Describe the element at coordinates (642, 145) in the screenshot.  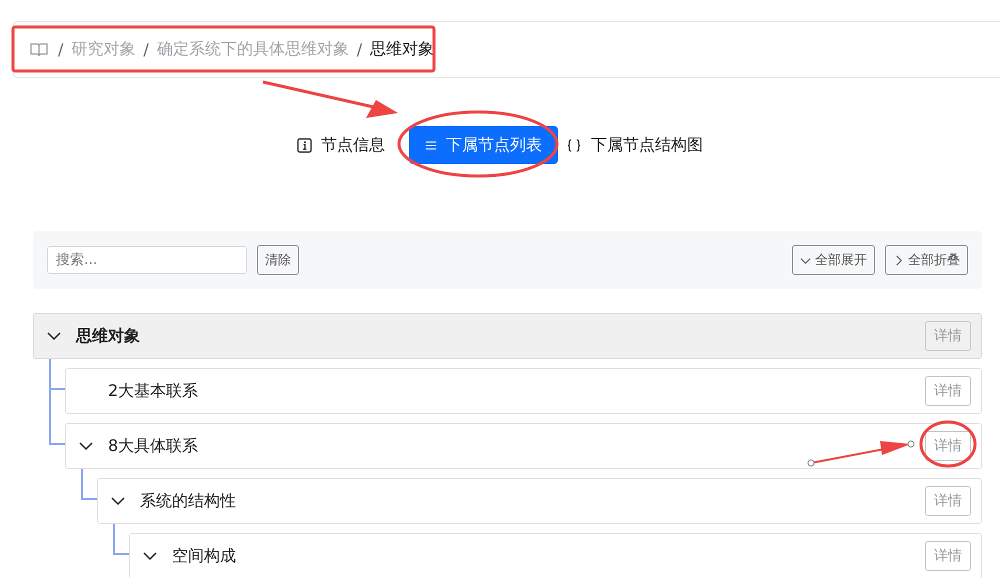
I see `tab: 下属节点结构图` at that location.